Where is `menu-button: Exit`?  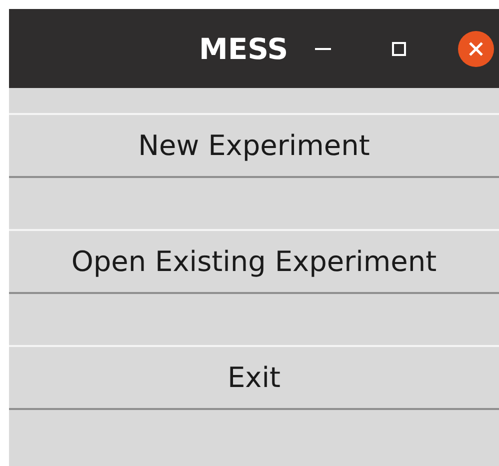 menu-button: Exit is located at coordinates (254, 377).